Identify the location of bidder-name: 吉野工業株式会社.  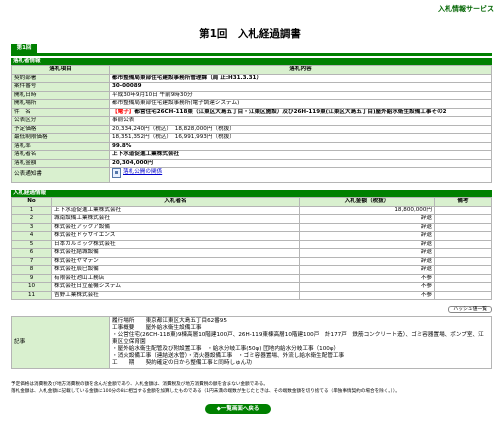
(175, 295).